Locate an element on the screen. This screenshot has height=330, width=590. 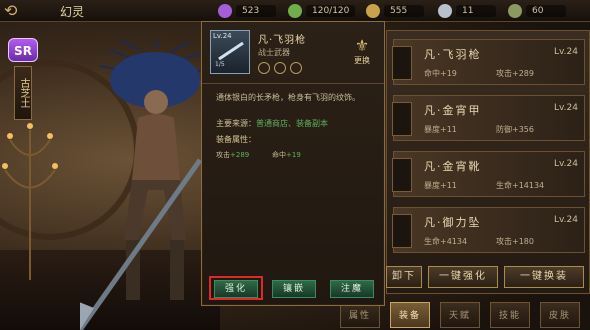
attr-label: 攻击 is located at coordinates (223, 155).